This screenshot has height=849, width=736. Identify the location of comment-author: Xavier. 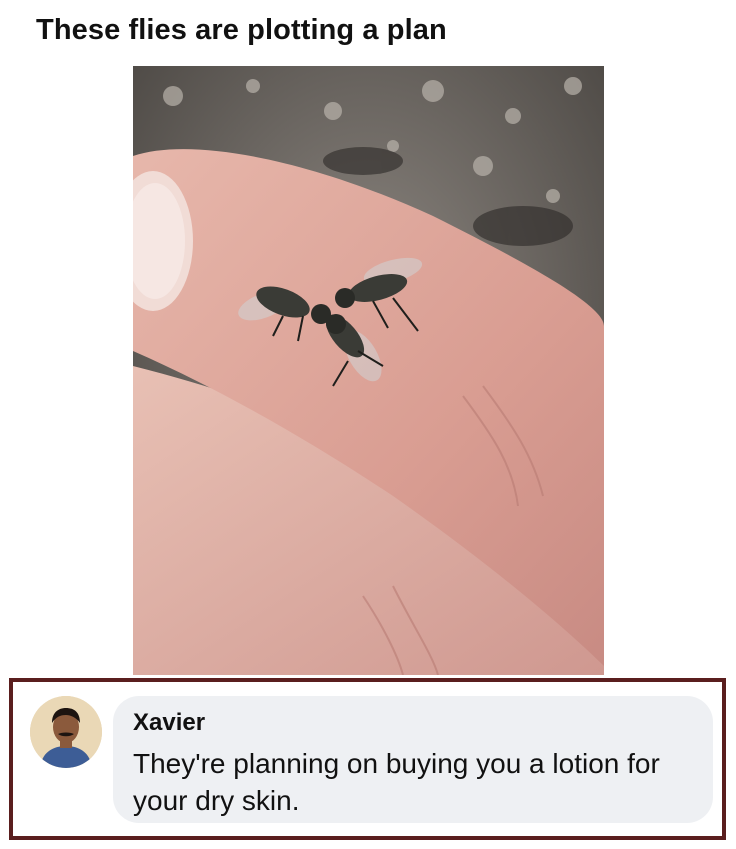
(169, 723).